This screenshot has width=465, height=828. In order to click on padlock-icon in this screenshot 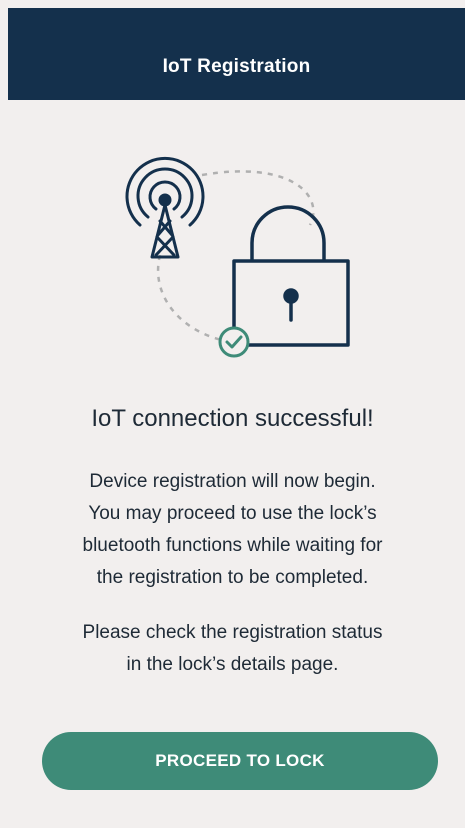, I will do `click(291, 276)`.